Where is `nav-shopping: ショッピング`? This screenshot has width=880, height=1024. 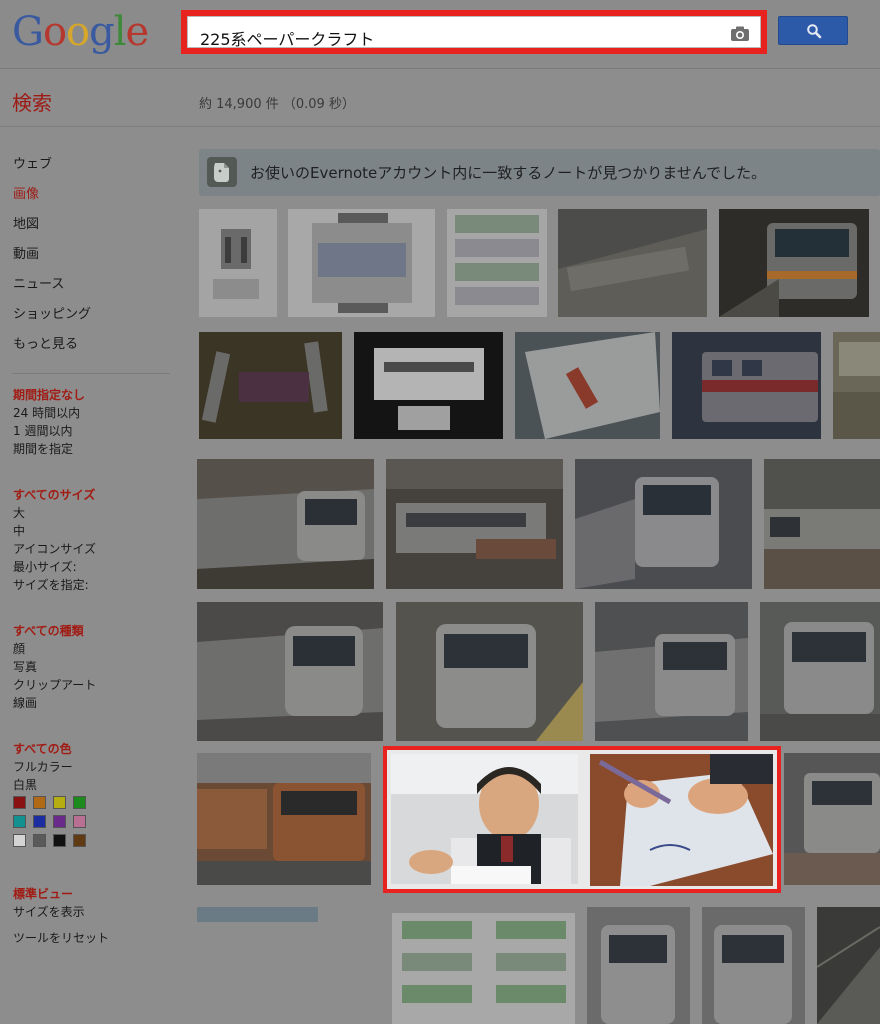
nav-shopping: ショッピング is located at coordinates (52, 312).